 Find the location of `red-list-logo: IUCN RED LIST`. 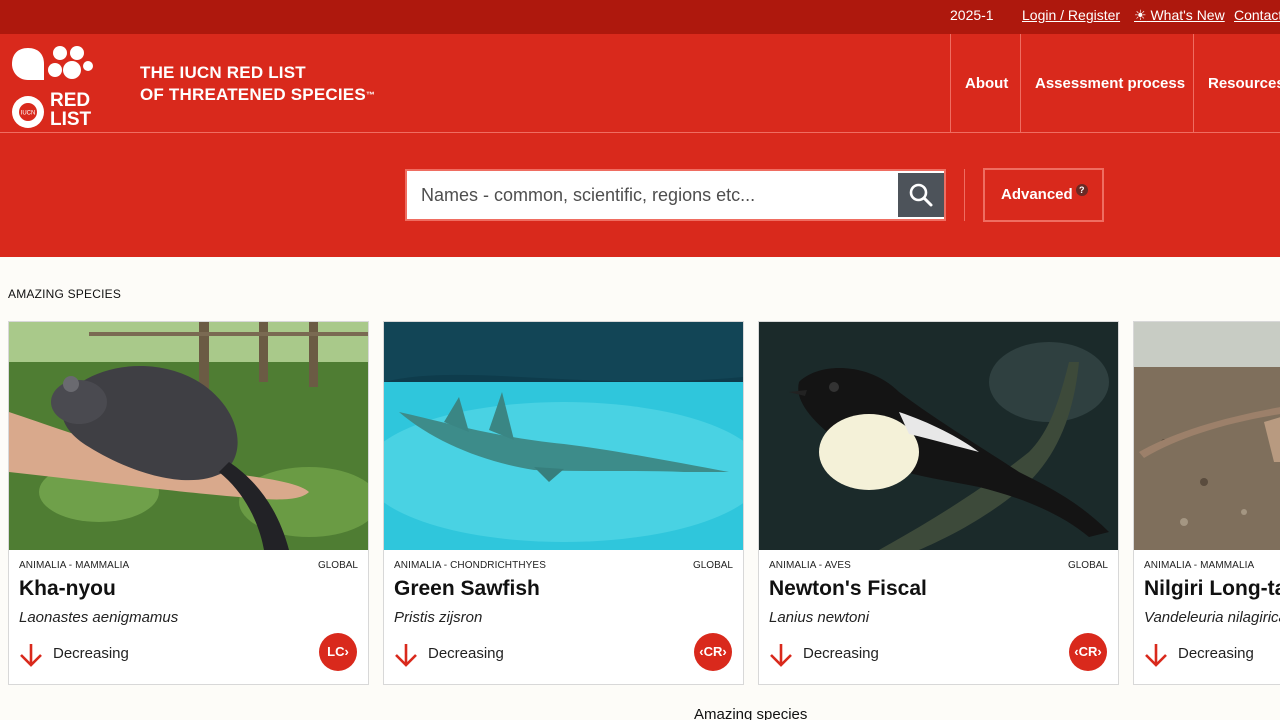

red-list-logo: IUCN RED LIST is located at coordinates (52, 87).